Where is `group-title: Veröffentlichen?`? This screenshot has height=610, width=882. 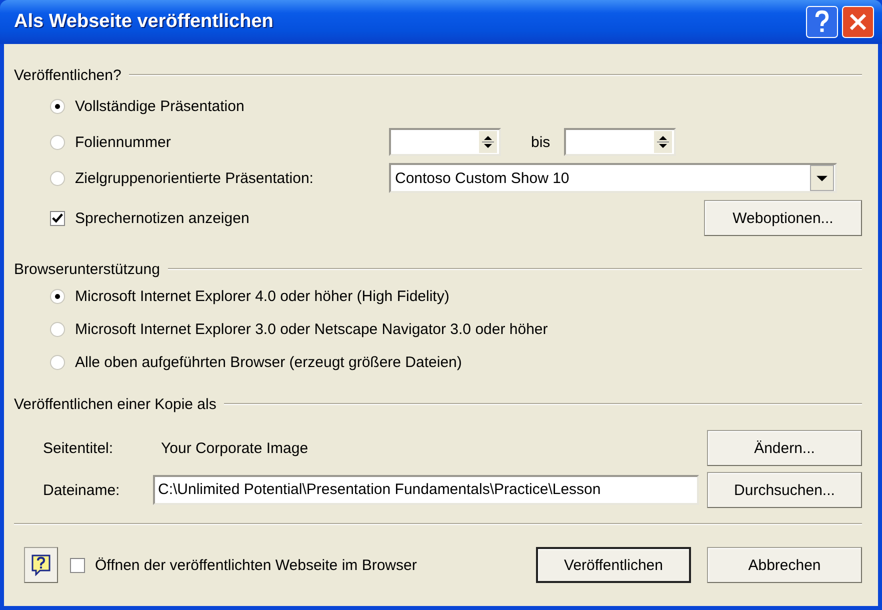
group-title: Veröffentlichen? is located at coordinates (68, 75).